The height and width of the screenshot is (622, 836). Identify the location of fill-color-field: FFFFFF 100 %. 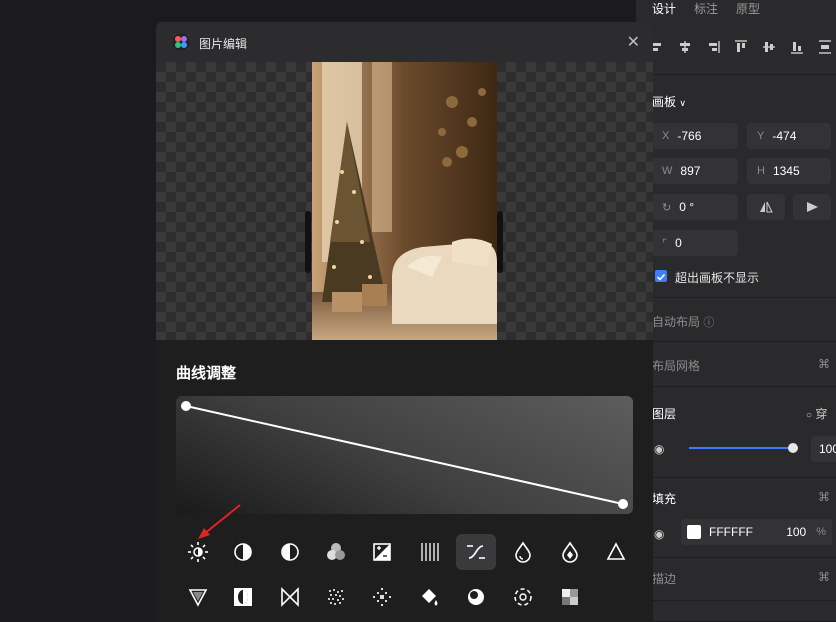
(756, 532).